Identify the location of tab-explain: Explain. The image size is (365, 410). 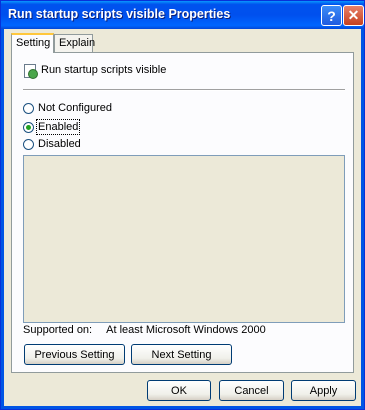
(75, 43).